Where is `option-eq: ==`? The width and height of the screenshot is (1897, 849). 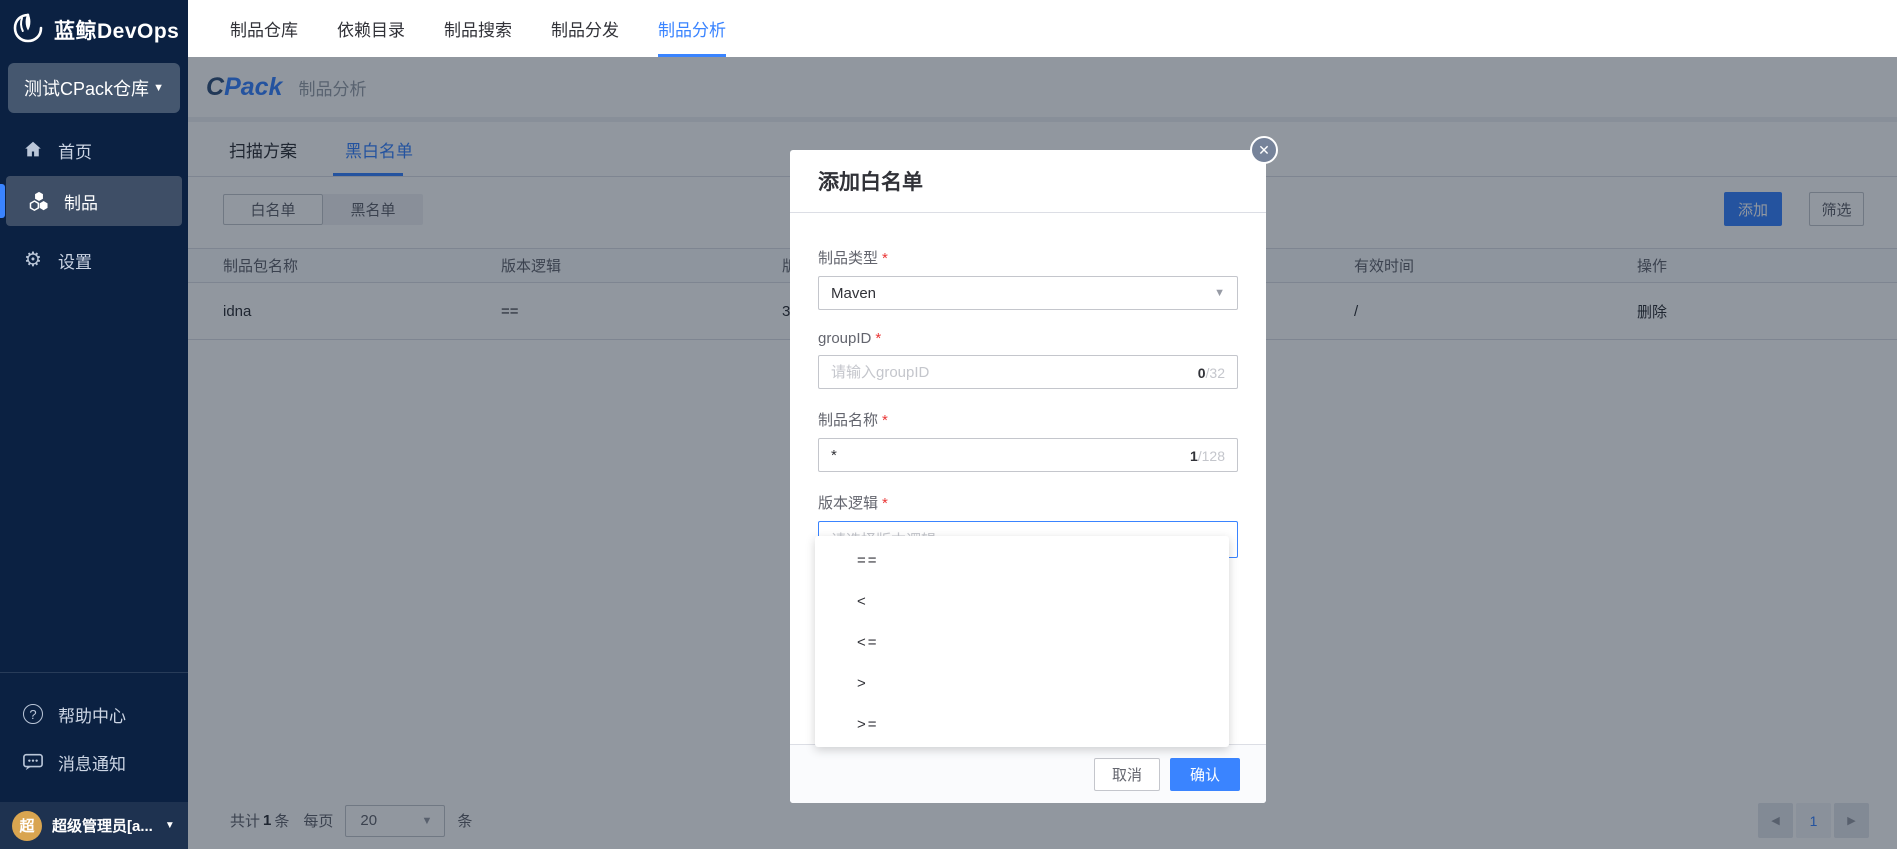
option-eq: == is located at coordinates (1022, 560).